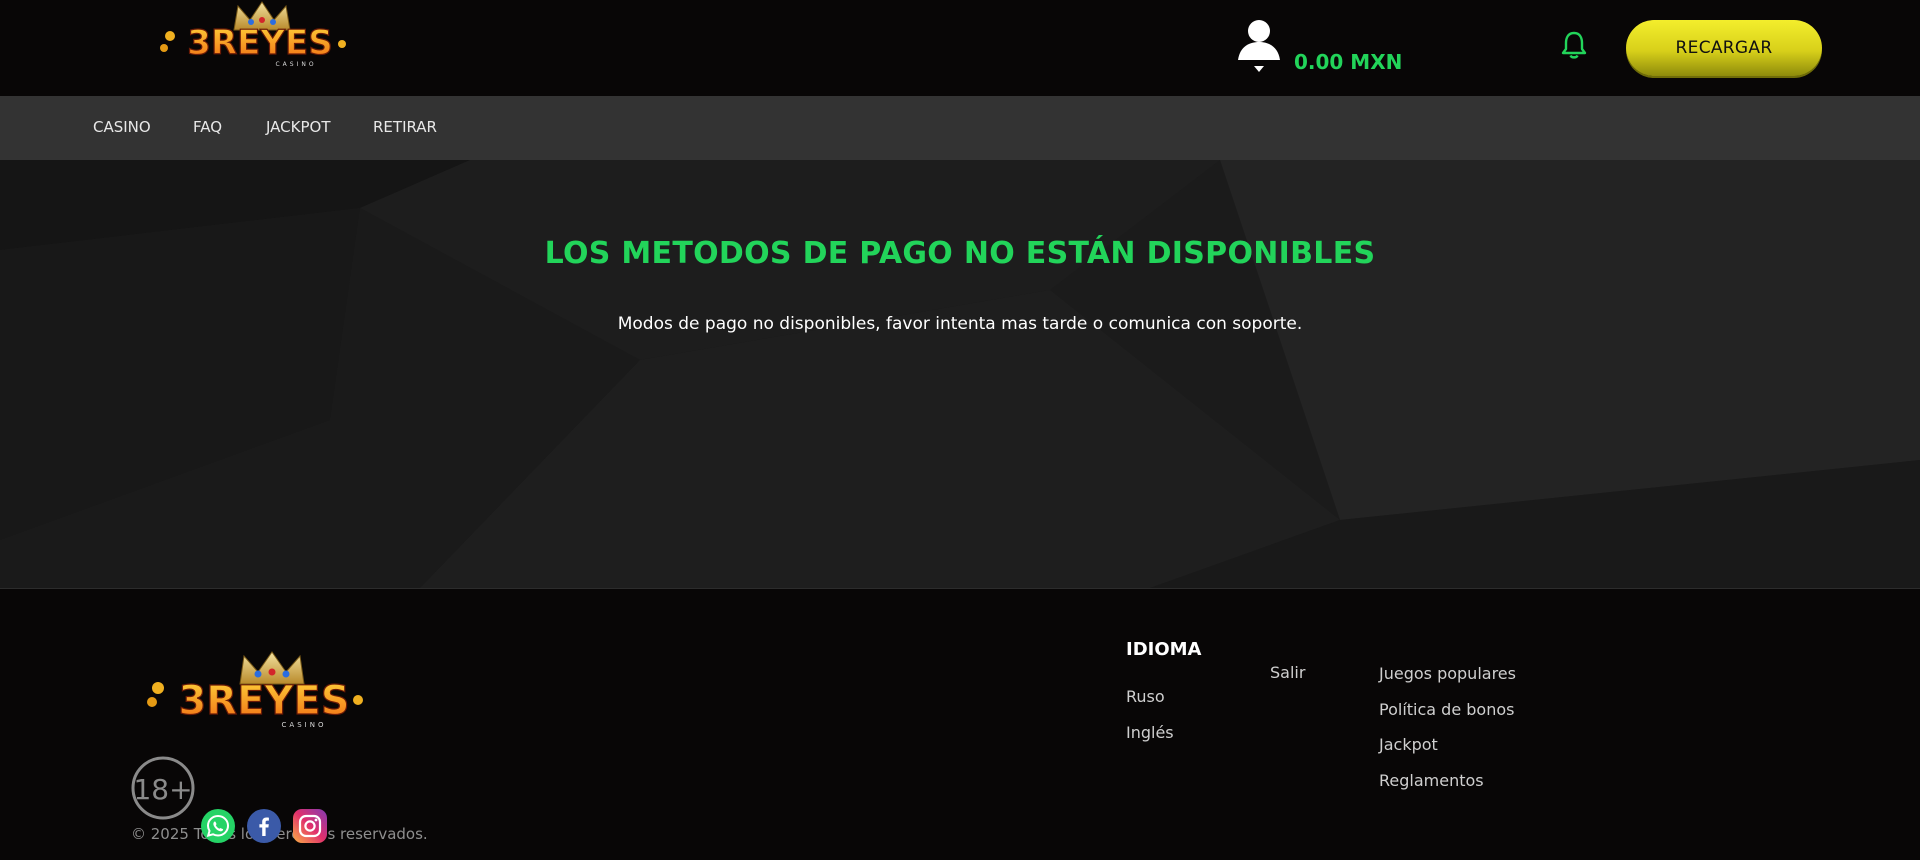 The image size is (1920, 860). Describe the element at coordinates (1145, 696) in the screenshot. I see `language-option-ruso: Ruso` at that location.